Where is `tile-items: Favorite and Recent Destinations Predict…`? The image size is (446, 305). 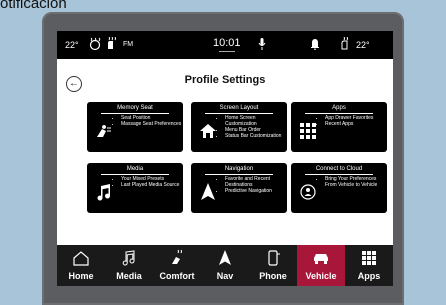 tile-items: Favorite and Recent Destinations Predict… is located at coordinates (252, 185).